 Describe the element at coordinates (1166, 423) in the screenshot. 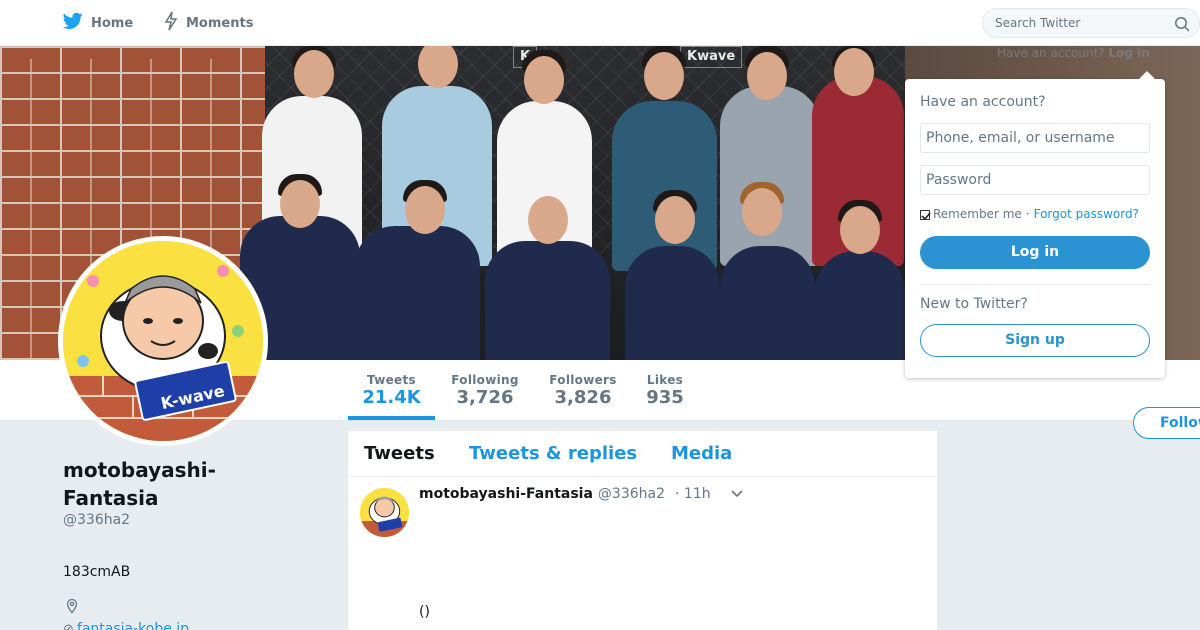

I see `follow-button: Follow` at that location.